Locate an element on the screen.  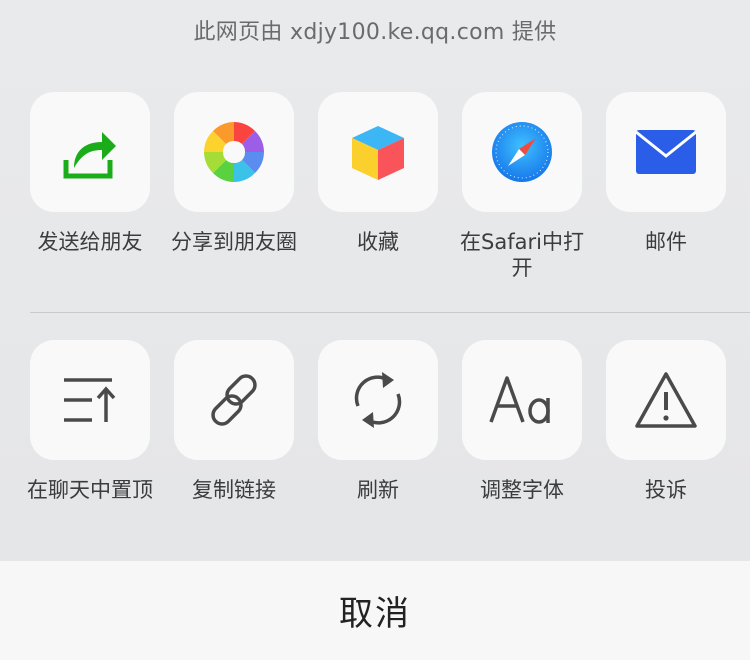
mail-tile is located at coordinates (666, 152).